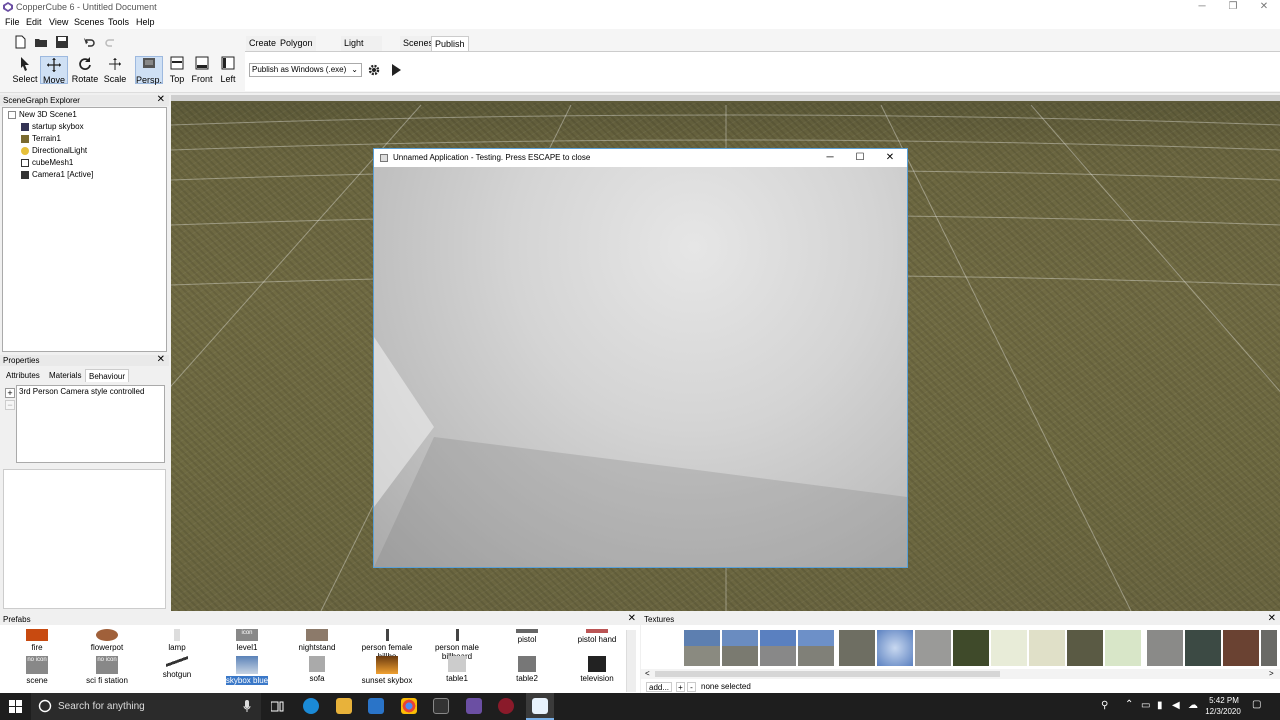 Image resolution: width=1280 pixels, height=720 pixels. Describe the element at coordinates (1160, 705) in the screenshot. I see `battery-icon: ▮` at that location.